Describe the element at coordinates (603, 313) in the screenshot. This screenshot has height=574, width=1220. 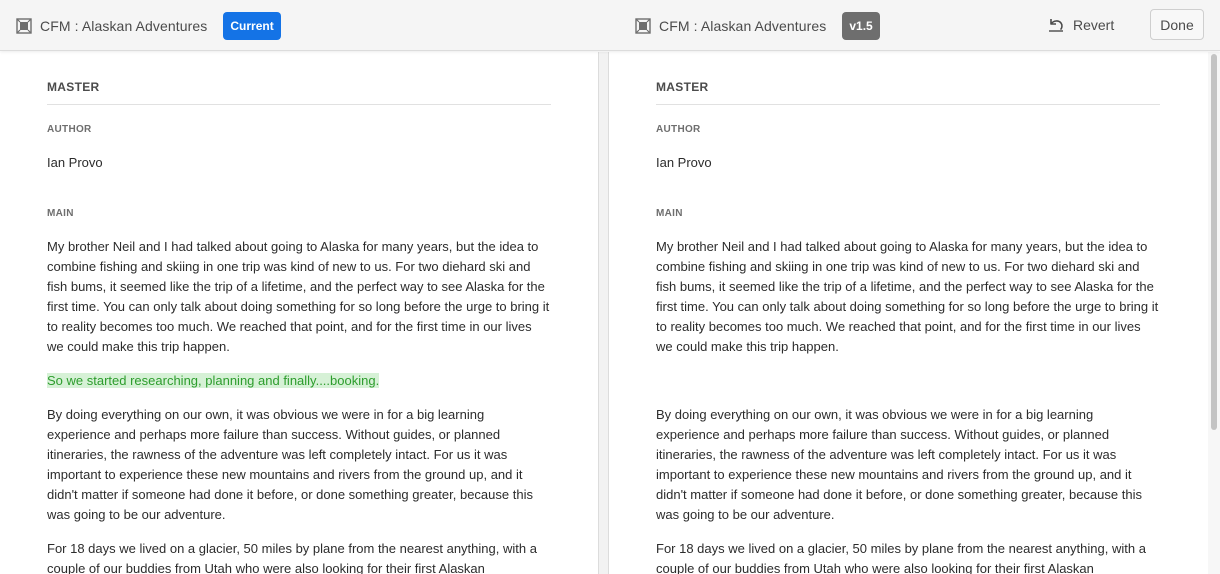
I see `pane-divider` at that location.